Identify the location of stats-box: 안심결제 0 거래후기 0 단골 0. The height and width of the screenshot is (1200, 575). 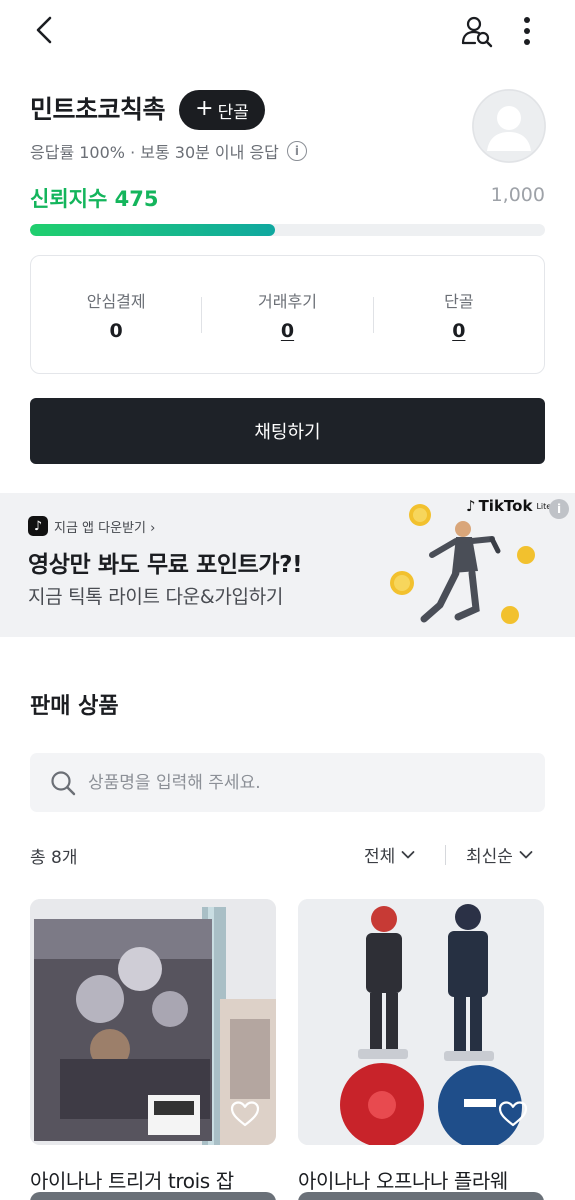
(287, 314).